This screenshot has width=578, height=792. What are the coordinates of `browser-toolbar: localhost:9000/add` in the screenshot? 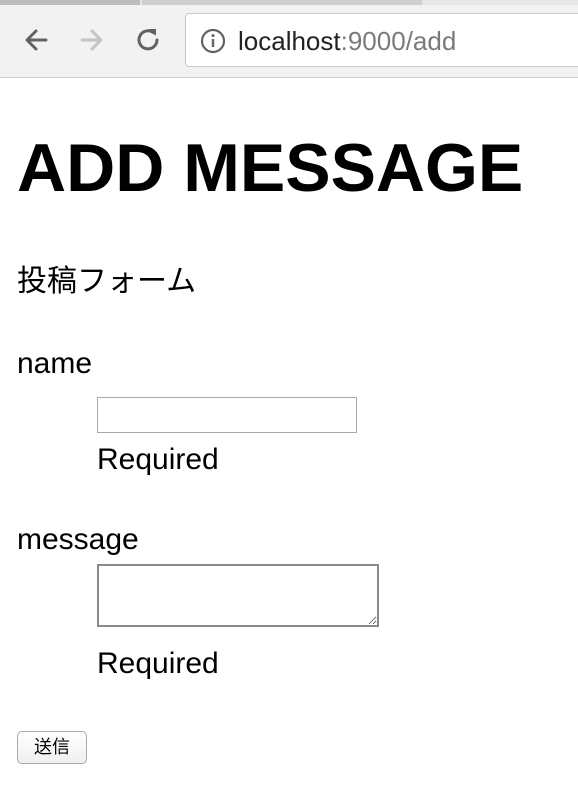 It's located at (289, 39).